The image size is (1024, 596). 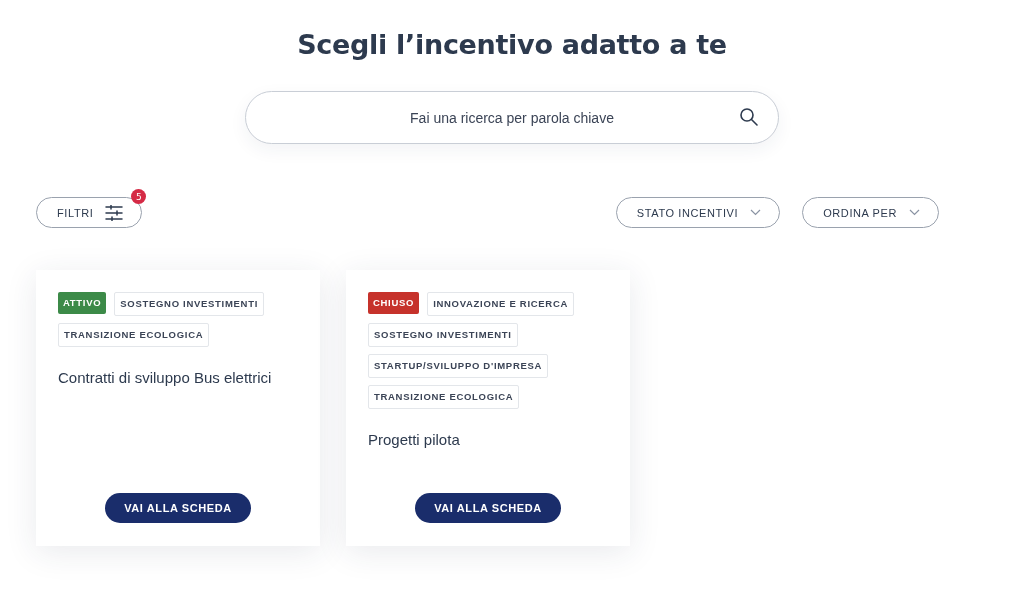 What do you see at coordinates (139, 196) in the screenshot?
I see `filter-count-badge: 5` at bounding box center [139, 196].